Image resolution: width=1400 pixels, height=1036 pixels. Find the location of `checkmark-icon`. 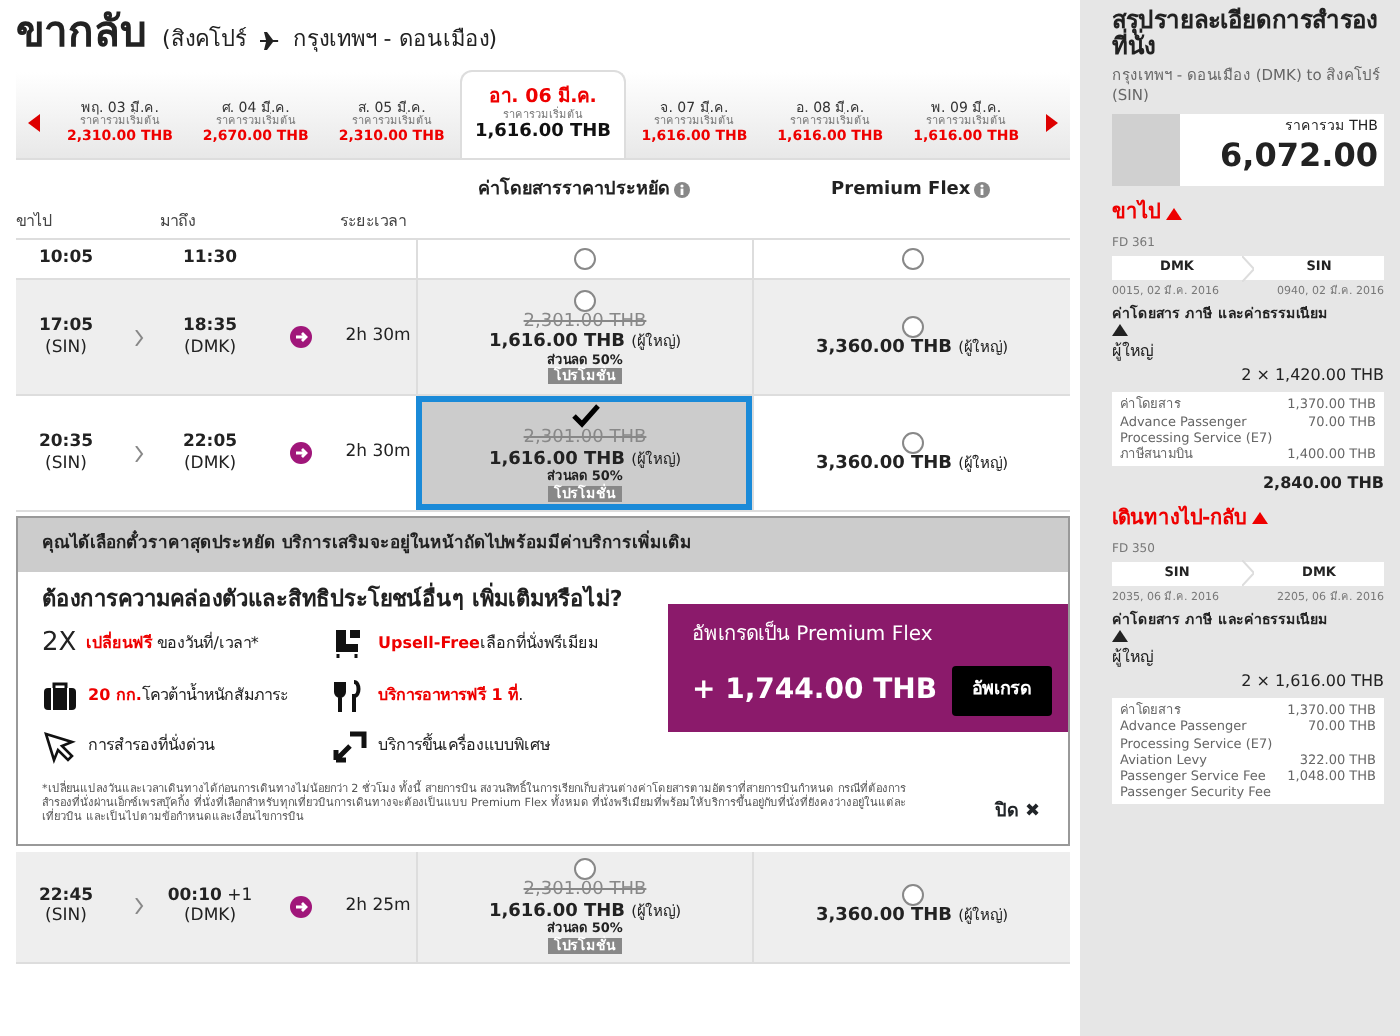

checkmark-icon is located at coordinates (585, 416).